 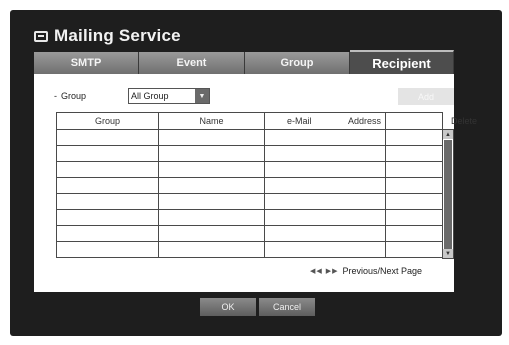 I want to click on tab-bar: SMTP Event Group Recipient, so click(x=244, y=62).